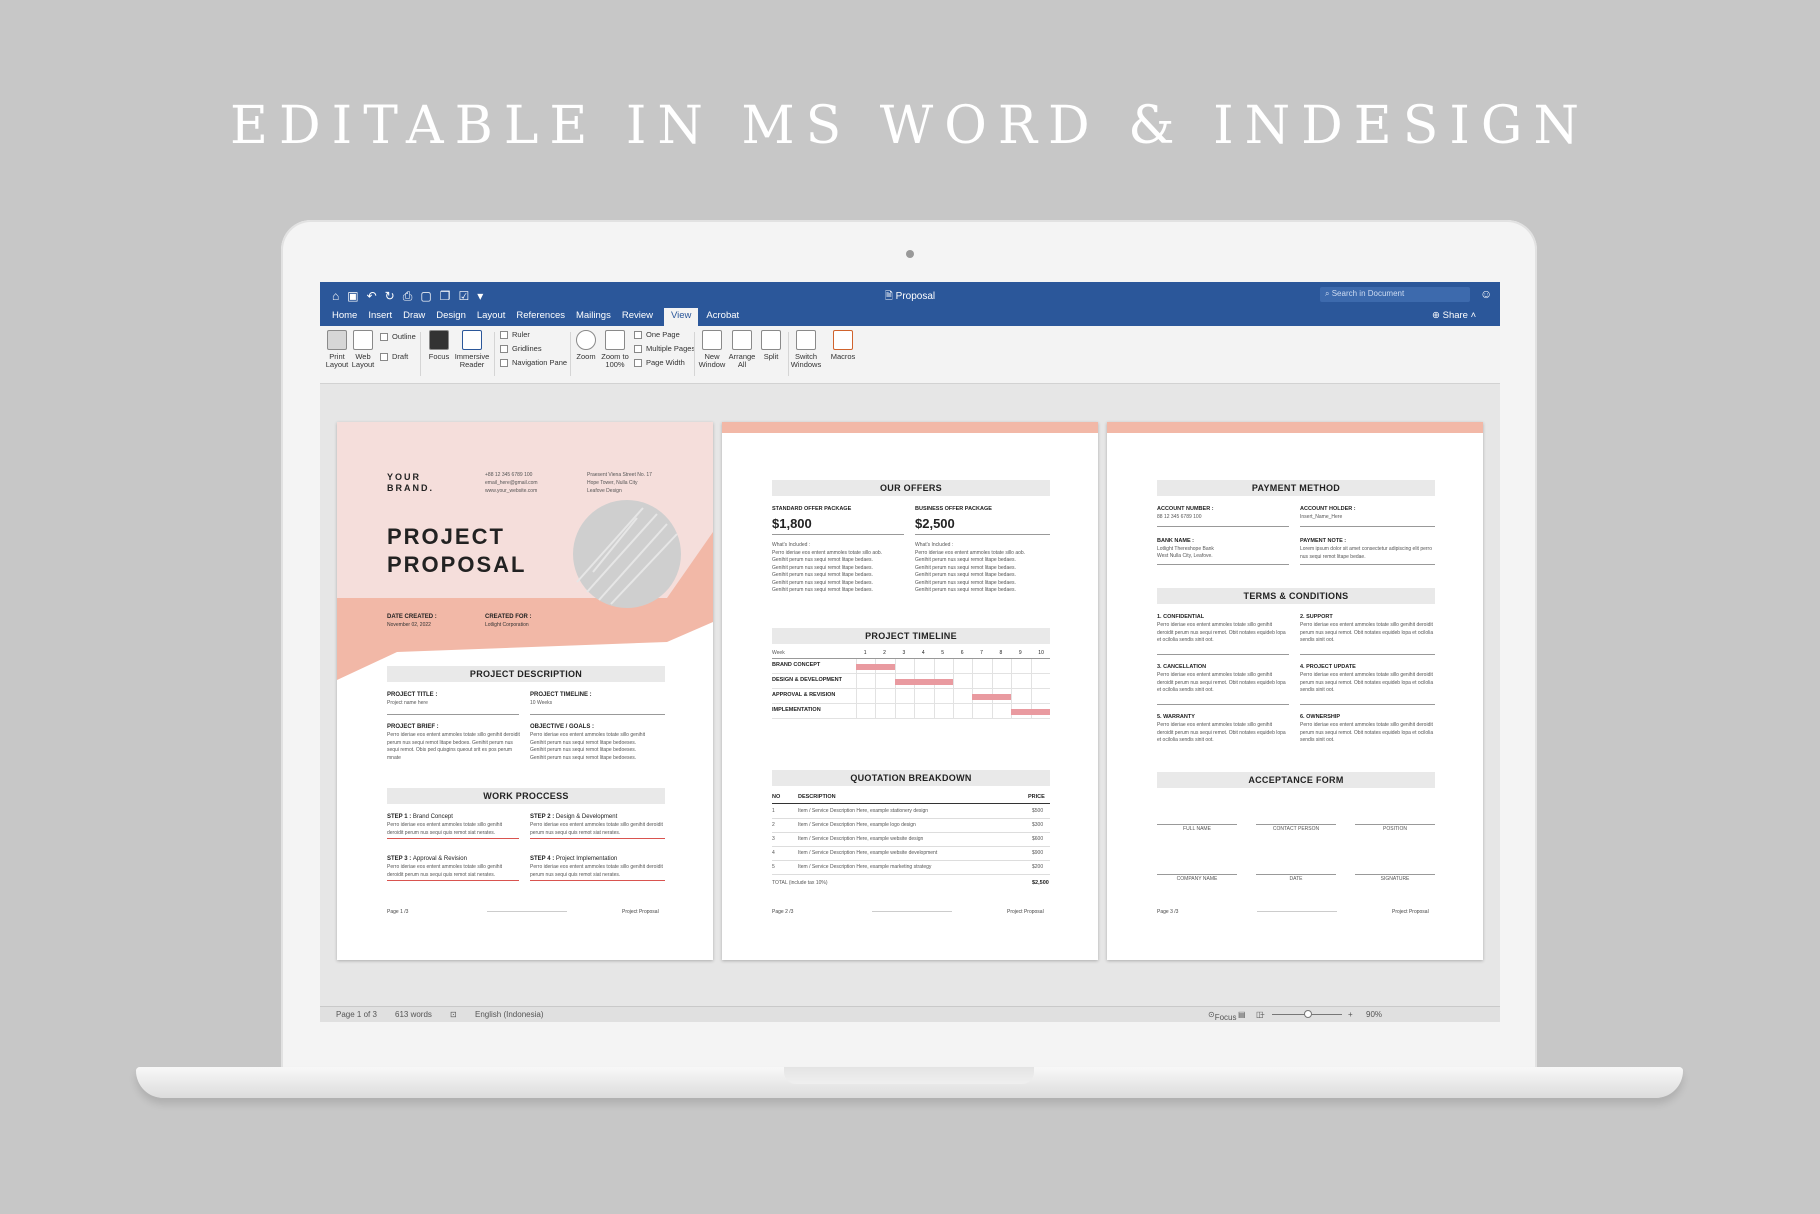 The width and height of the screenshot is (1820, 1214). What do you see at coordinates (1327, 293) in the screenshot?
I see `search-icon: ⌕` at bounding box center [1327, 293].